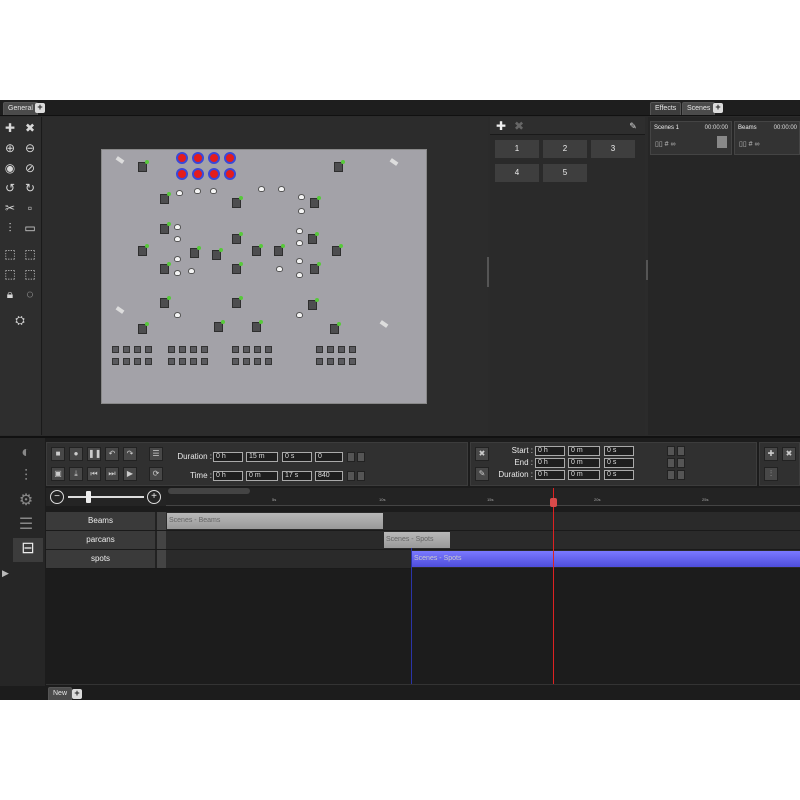 The width and height of the screenshot is (800, 800). What do you see at coordinates (57, 497) in the screenshot?
I see `zoom-out-icon: −` at bounding box center [57, 497].